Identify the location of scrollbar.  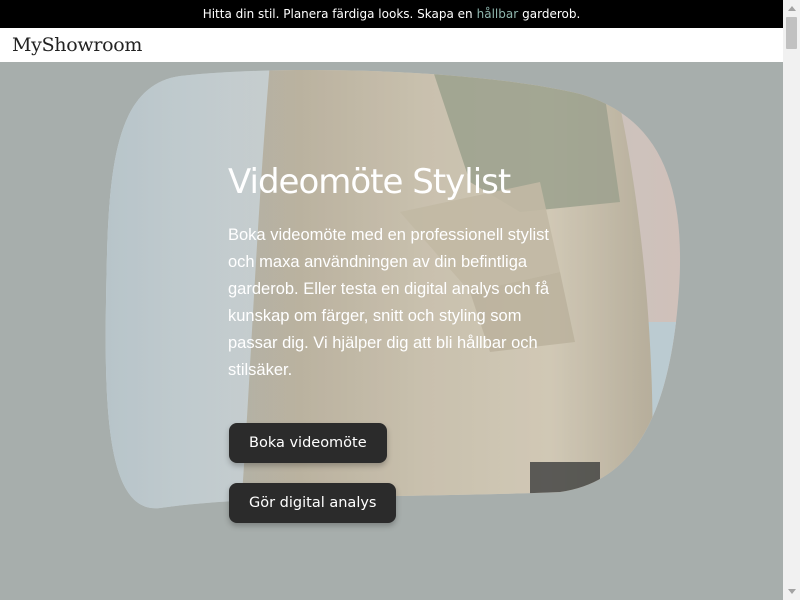
(791, 300).